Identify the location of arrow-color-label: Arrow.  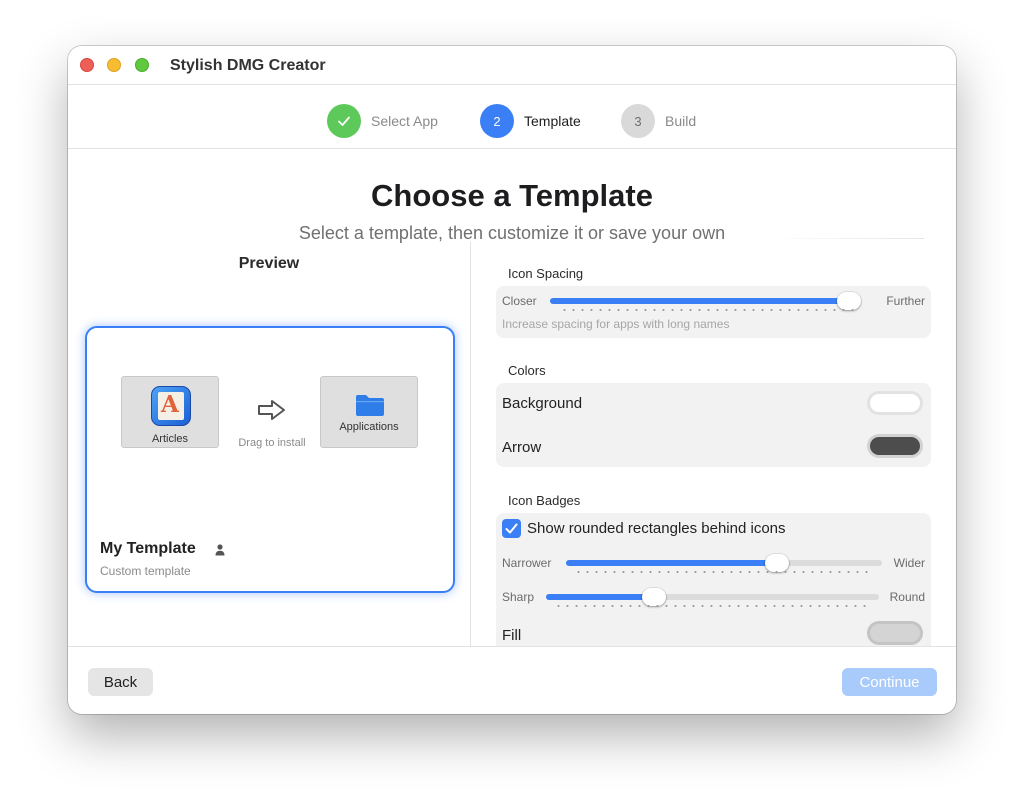
(522, 447).